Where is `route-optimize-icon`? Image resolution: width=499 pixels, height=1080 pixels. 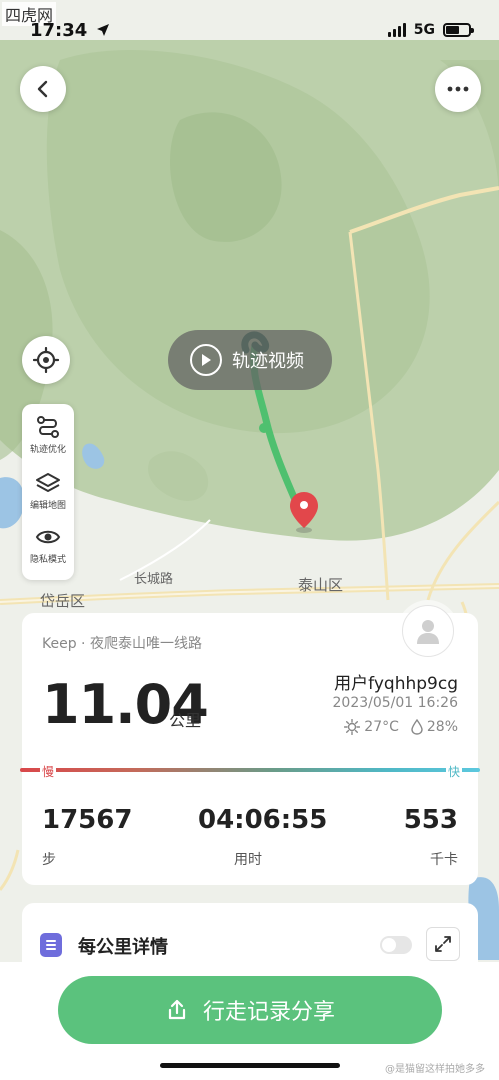 route-optimize-icon is located at coordinates (48, 427).